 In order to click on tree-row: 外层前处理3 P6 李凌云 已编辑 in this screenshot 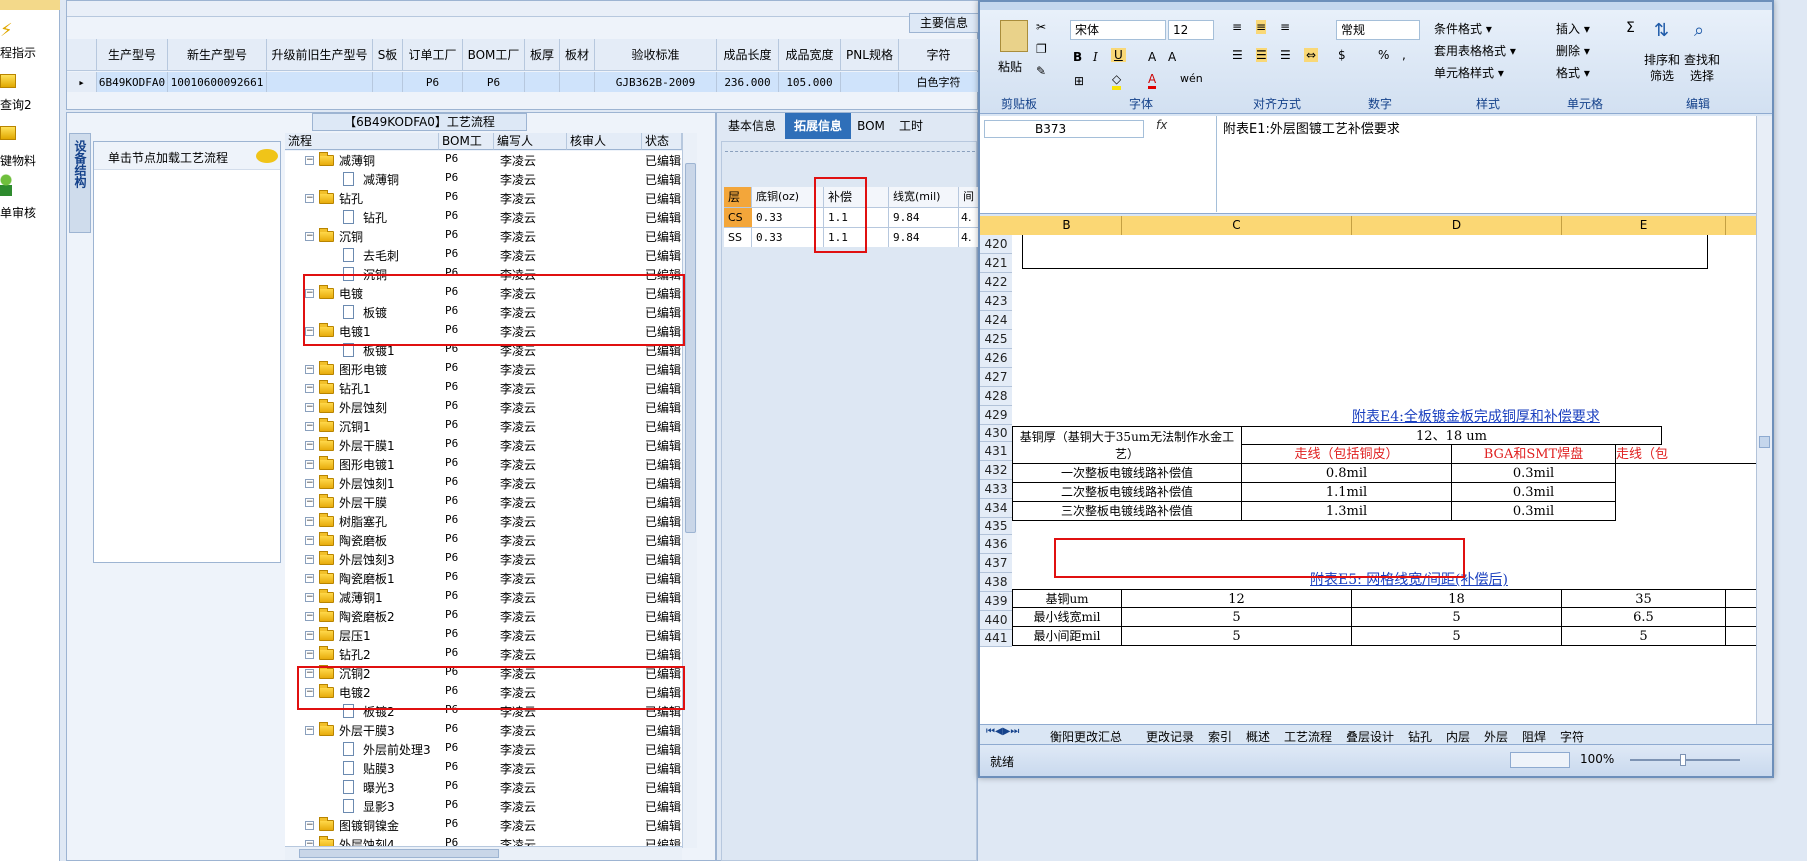, I will do `click(483, 749)`.